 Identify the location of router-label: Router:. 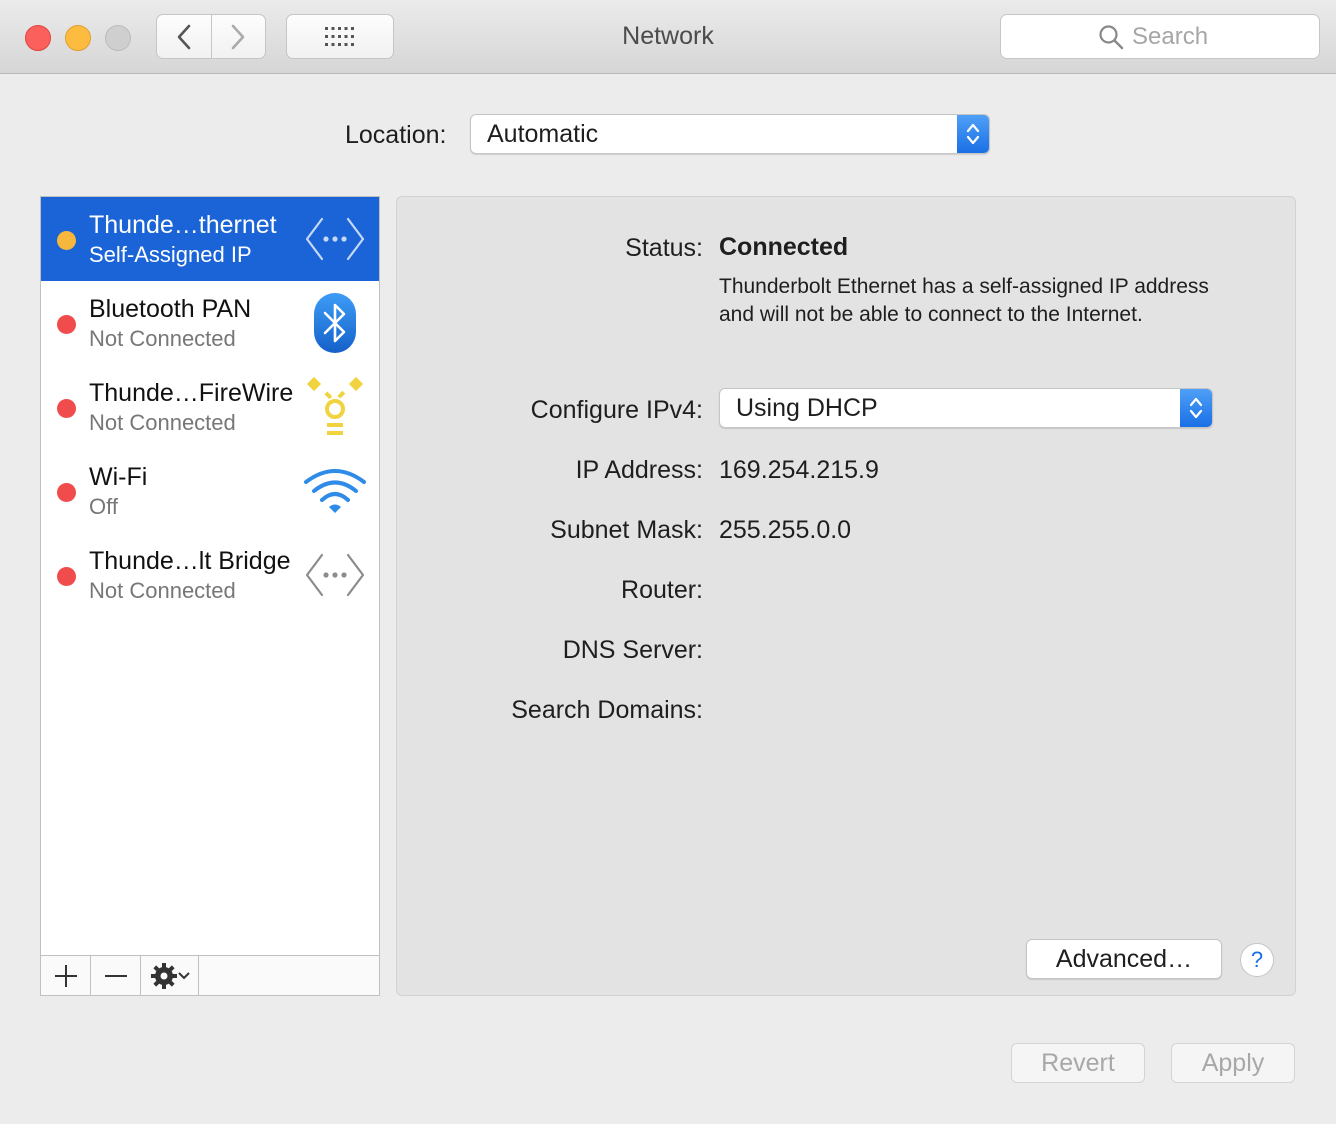
(662, 590).